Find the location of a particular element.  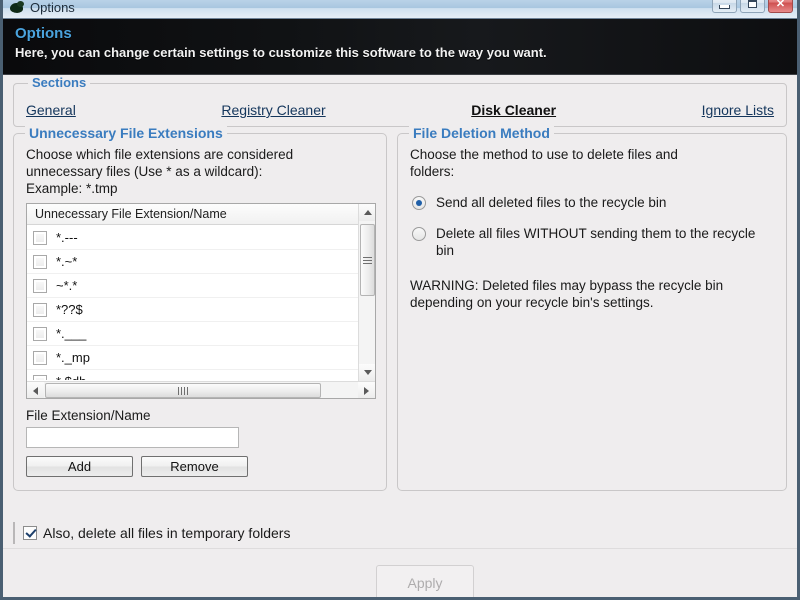

file-extension-label: File Extension/Name is located at coordinates (88, 415).